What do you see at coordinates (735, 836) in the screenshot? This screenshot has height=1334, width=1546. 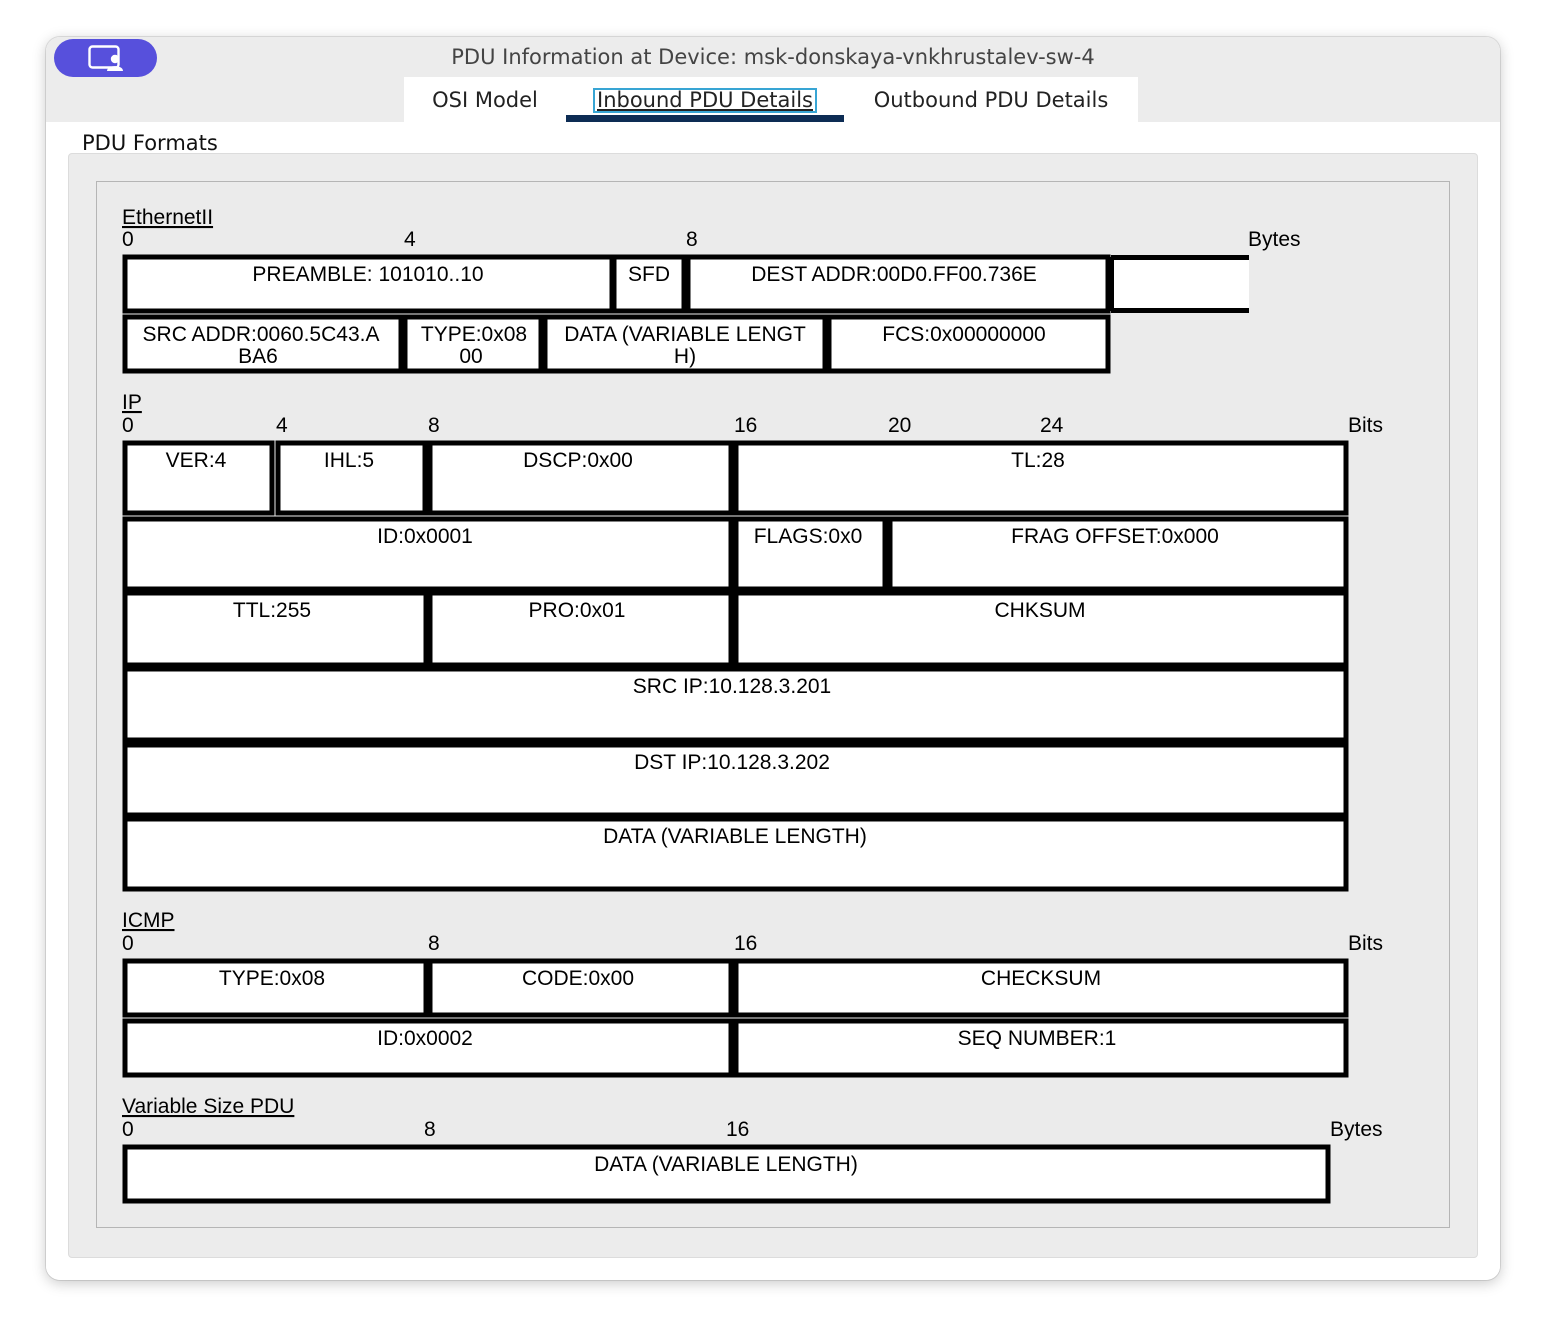 I see `ip-data-label: DATA (VARIABLE LENGTH)` at bounding box center [735, 836].